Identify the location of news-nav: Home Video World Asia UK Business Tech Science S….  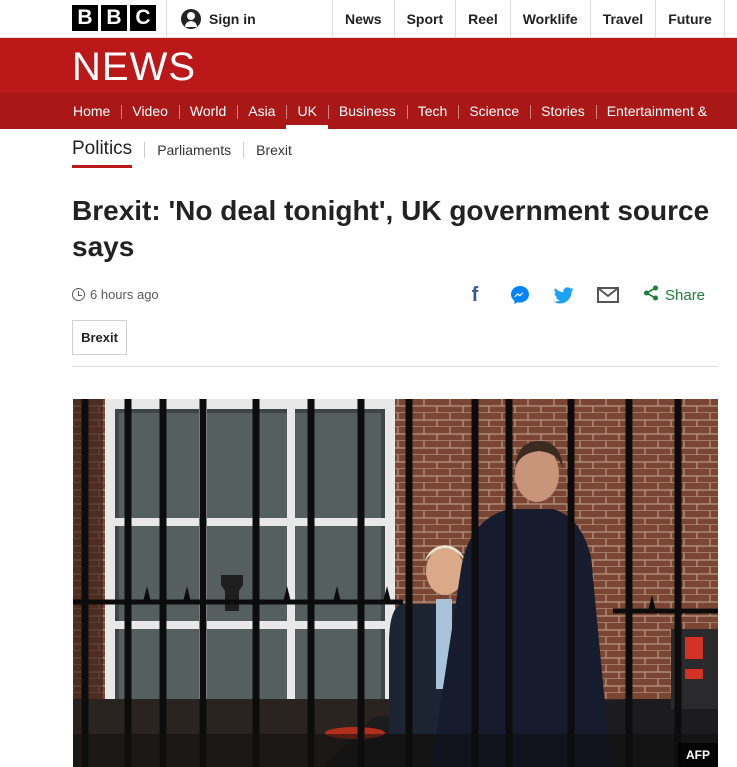
(368, 111).